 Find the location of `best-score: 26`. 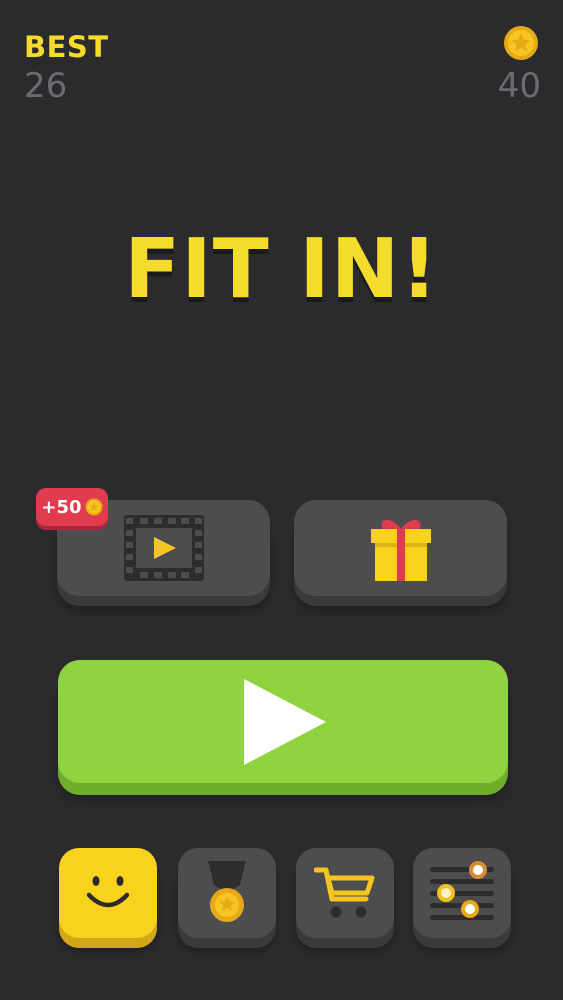

best-score: 26 is located at coordinates (46, 86).